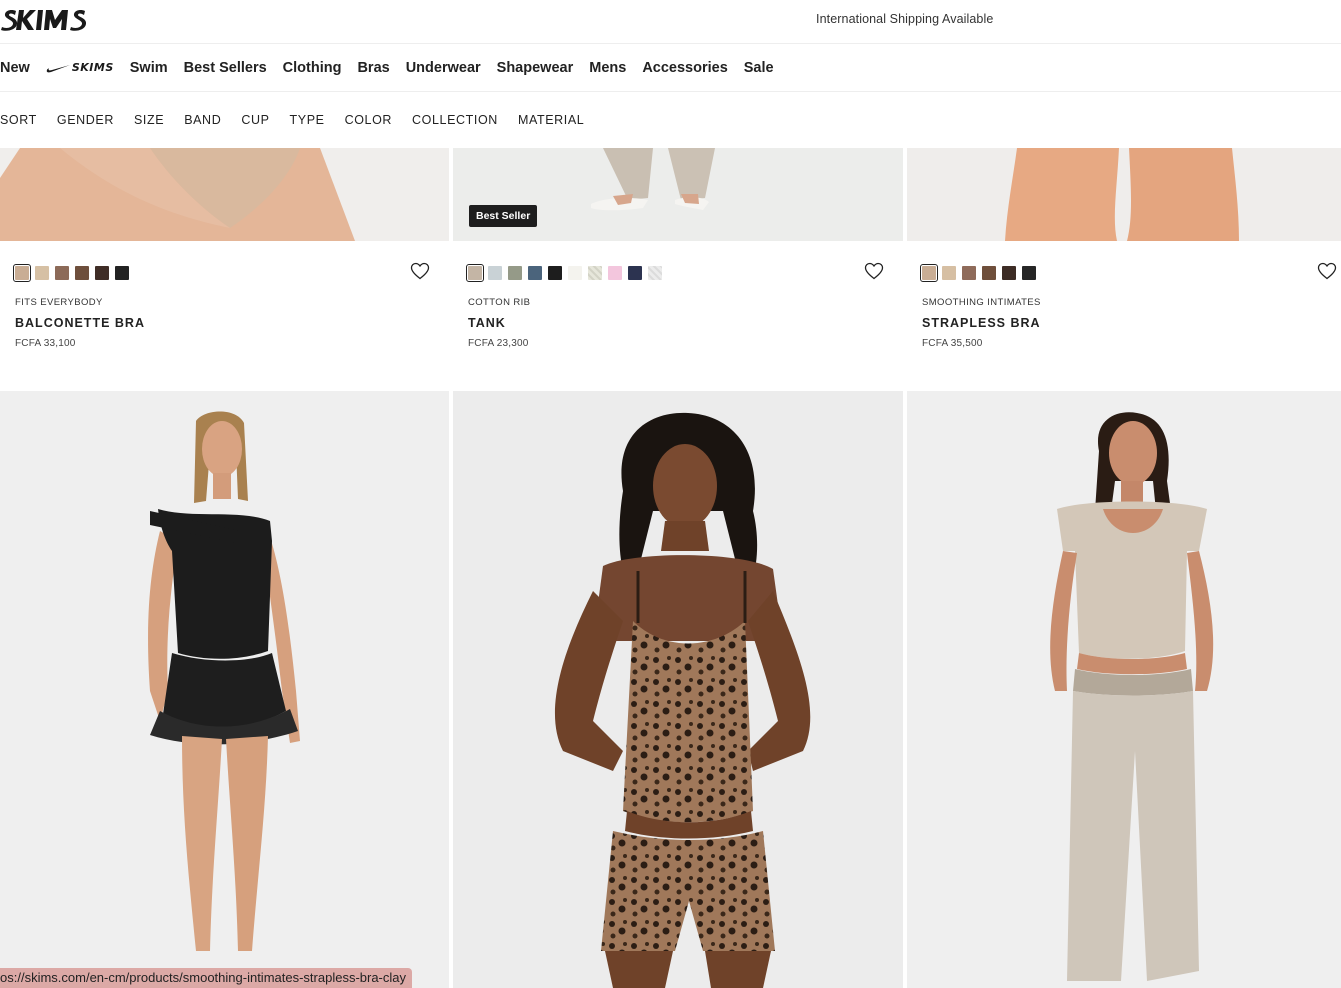 The image size is (1341, 988). I want to click on nav-sale: Sale, so click(759, 68).